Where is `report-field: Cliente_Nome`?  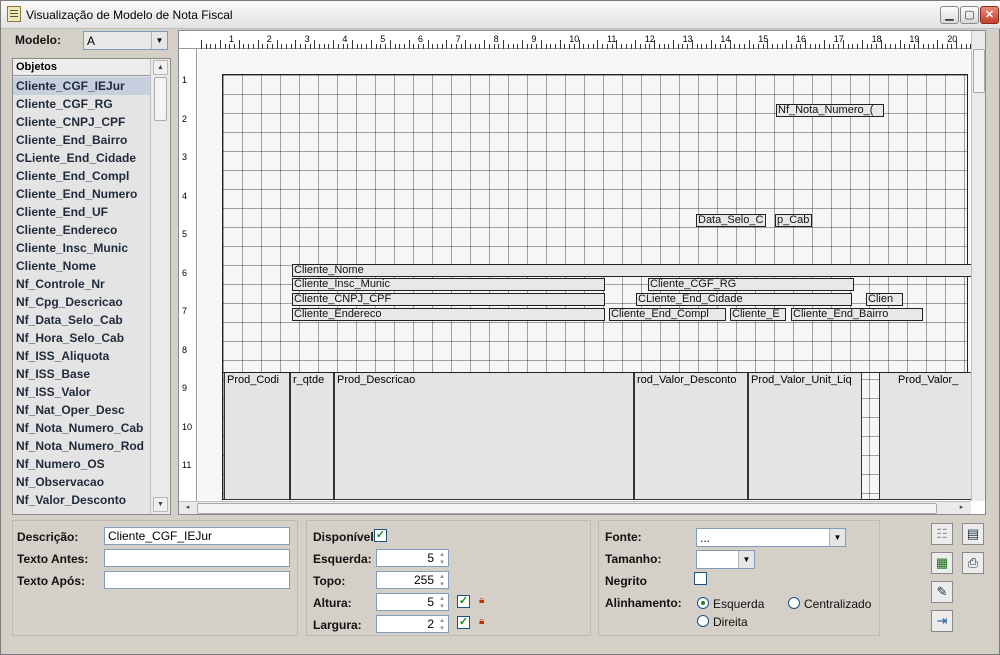 report-field: Cliente_Nome is located at coordinates (632, 270).